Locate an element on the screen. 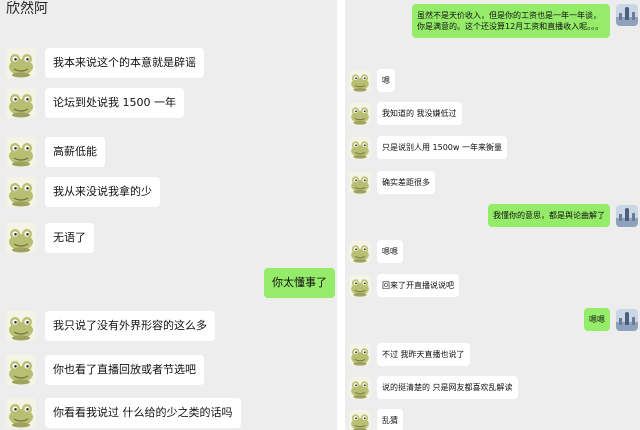 This screenshot has width=640, height=430. message-bubble-outgoing: 我懂你的意思，都是舆论曲解了 is located at coordinates (549, 215).